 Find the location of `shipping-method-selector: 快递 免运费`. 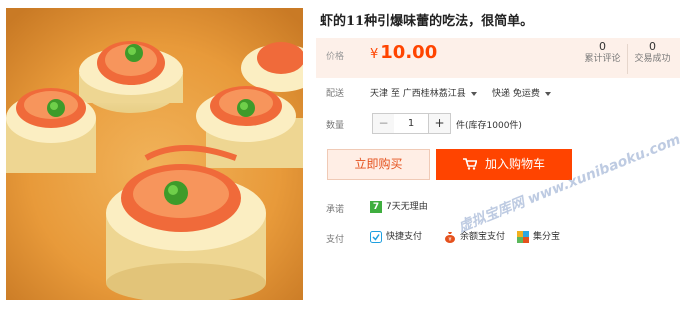

shipping-method-selector: 快递 免运费 is located at coordinates (521, 92).